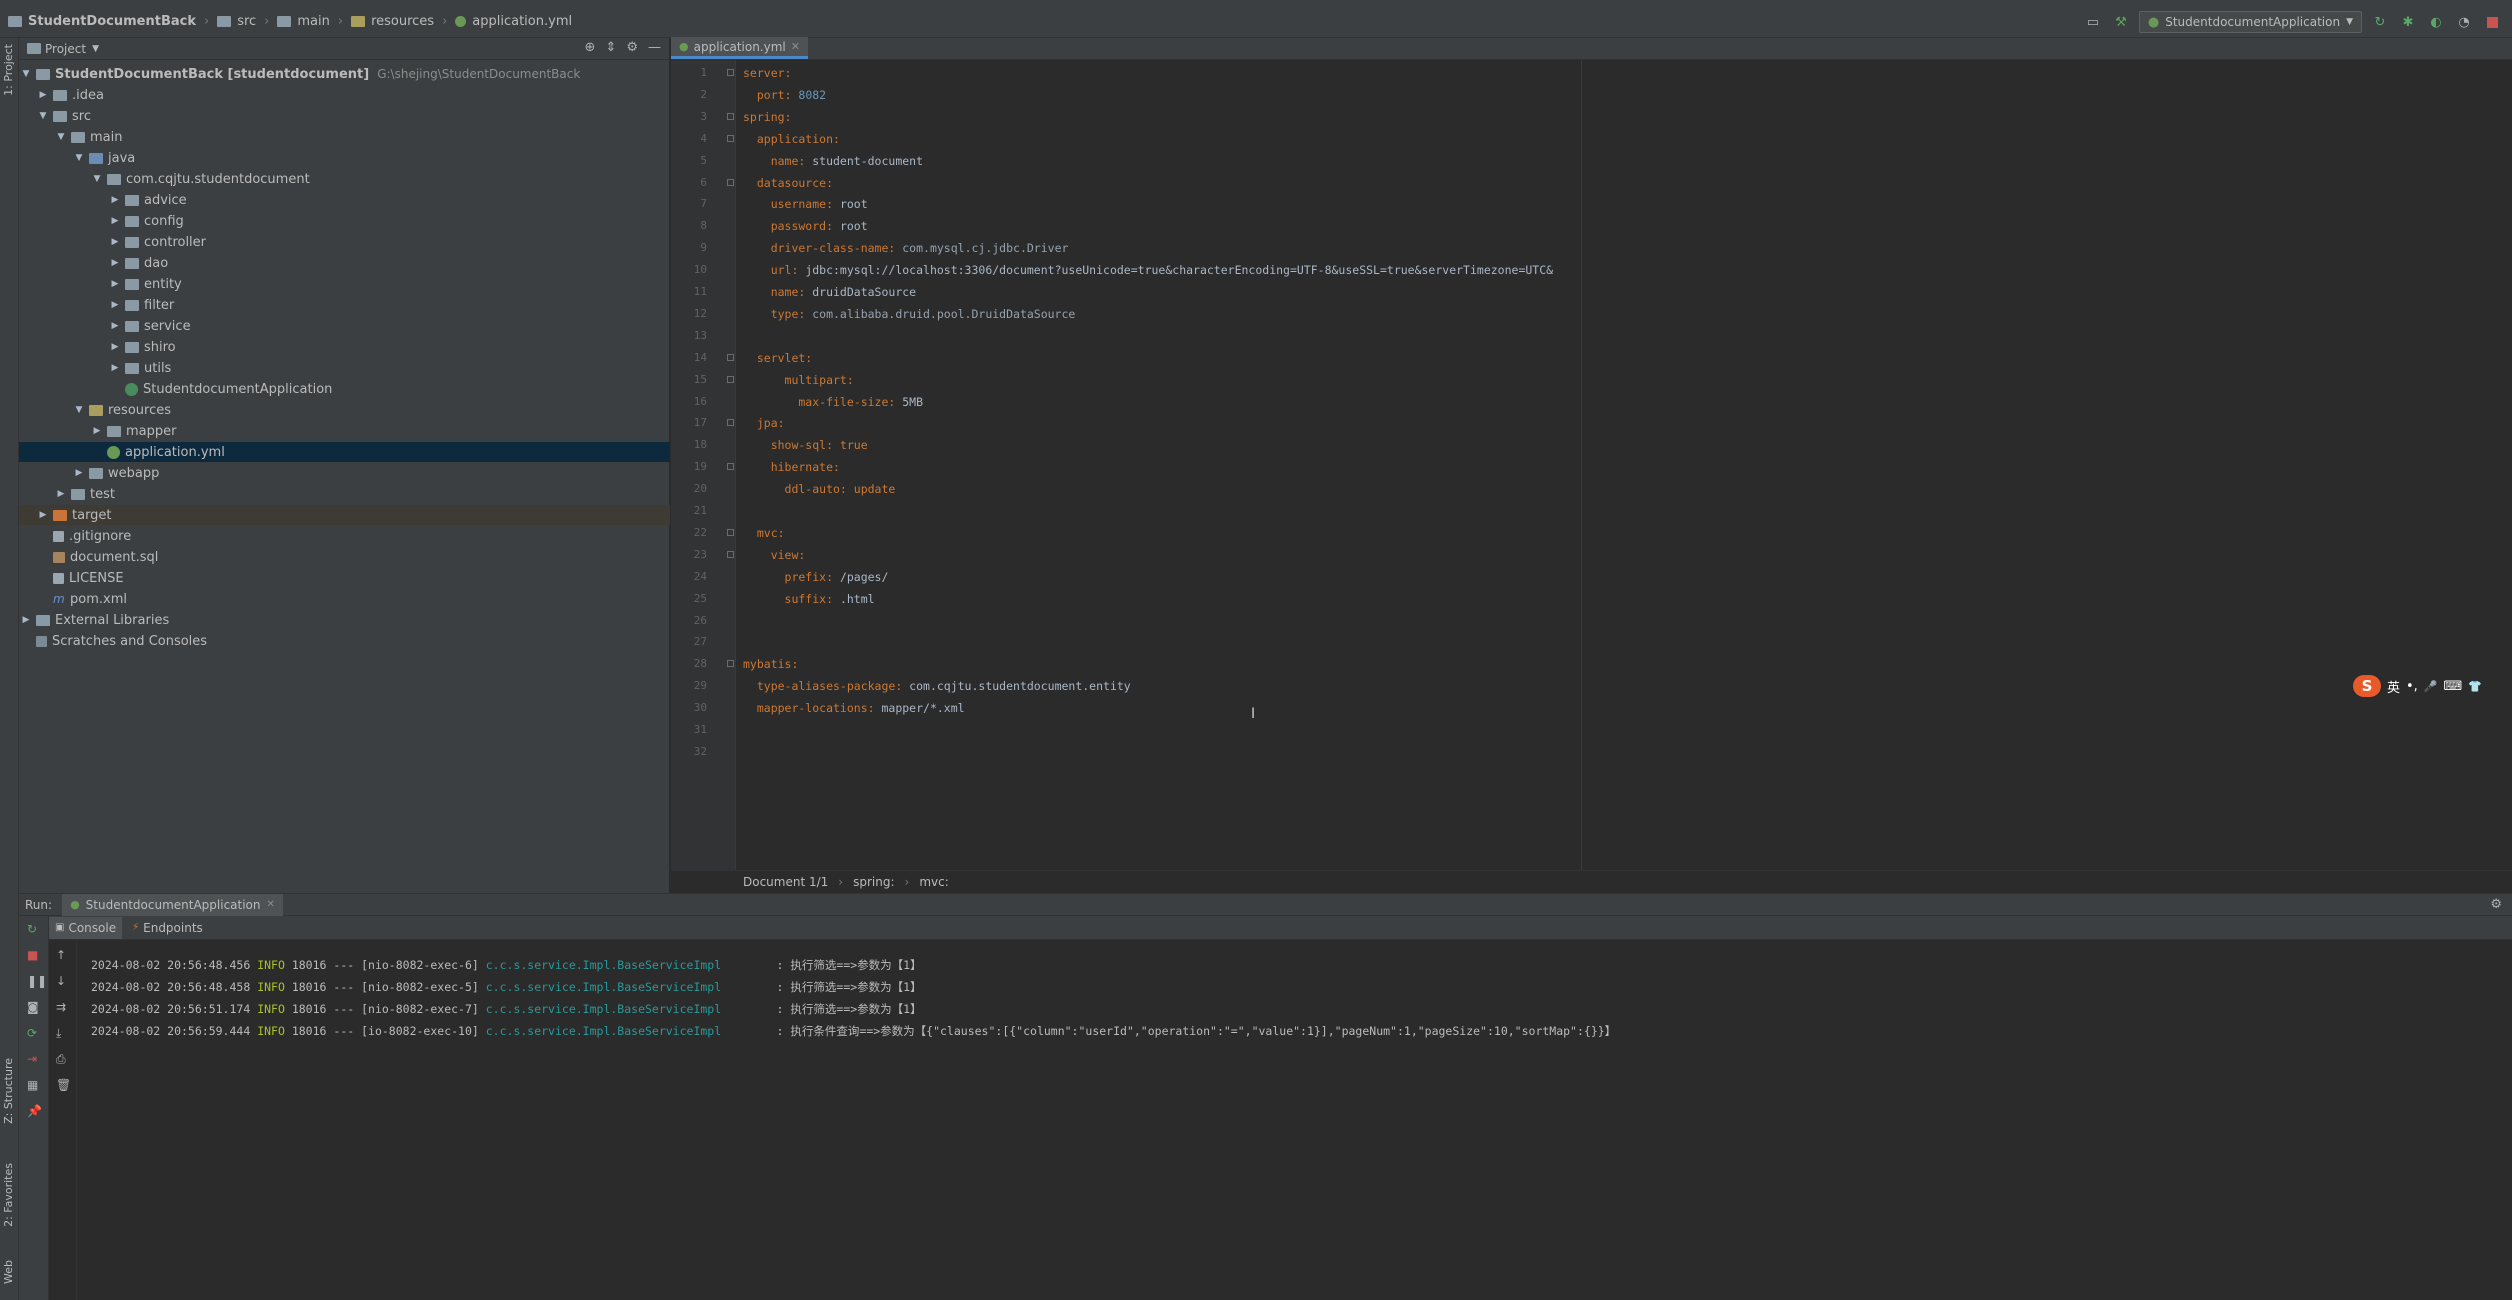 The image size is (2512, 1300). I want to click on microphone-icon: 🎤, so click(2431, 686).